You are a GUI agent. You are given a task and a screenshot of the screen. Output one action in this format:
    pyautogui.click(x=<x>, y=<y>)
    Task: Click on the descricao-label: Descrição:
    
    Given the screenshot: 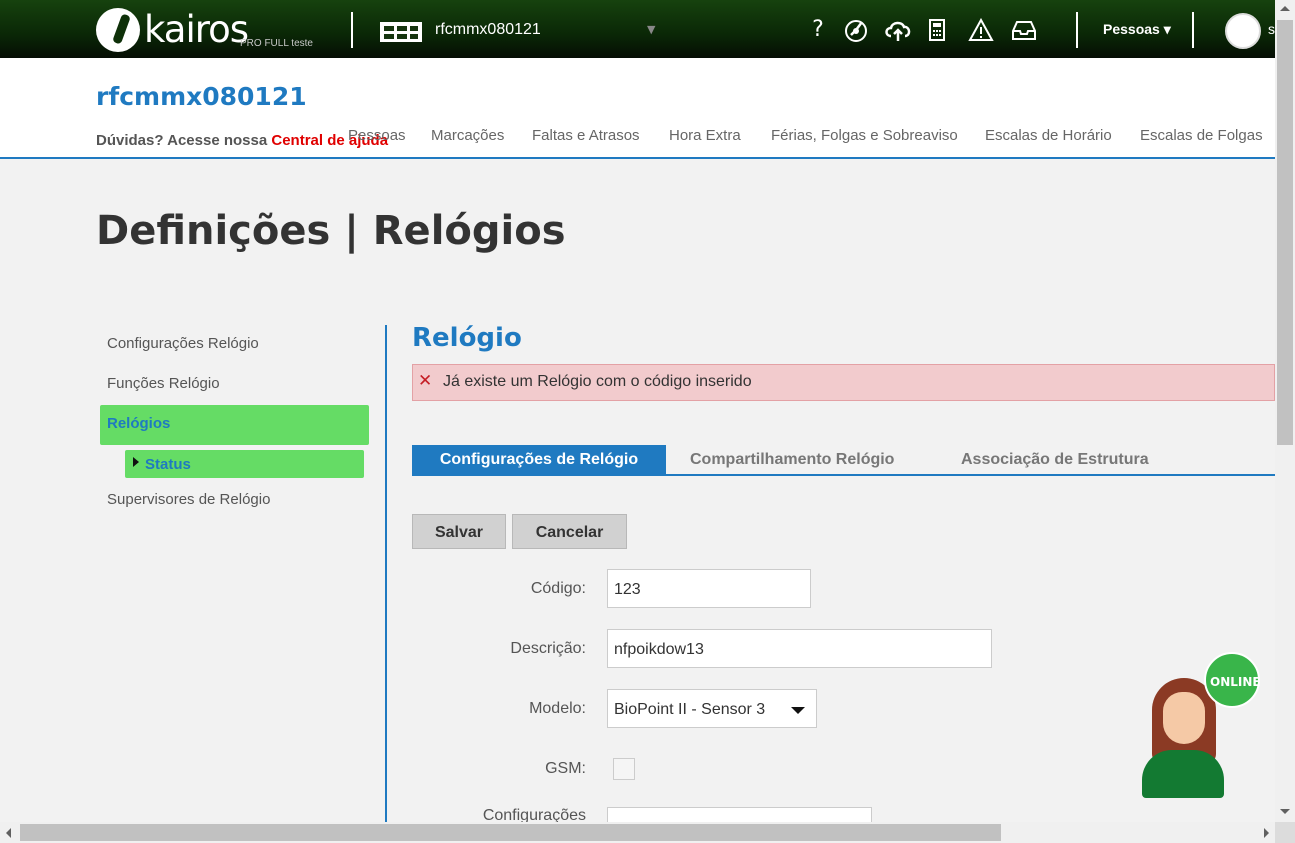 What is the action you would take?
    pyautogui.click(x=548, y=648)
    